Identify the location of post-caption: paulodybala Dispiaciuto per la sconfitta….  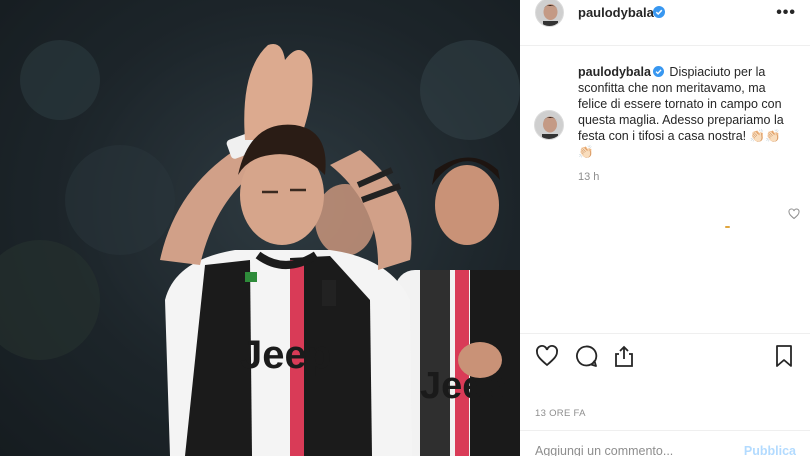
(687, 112).